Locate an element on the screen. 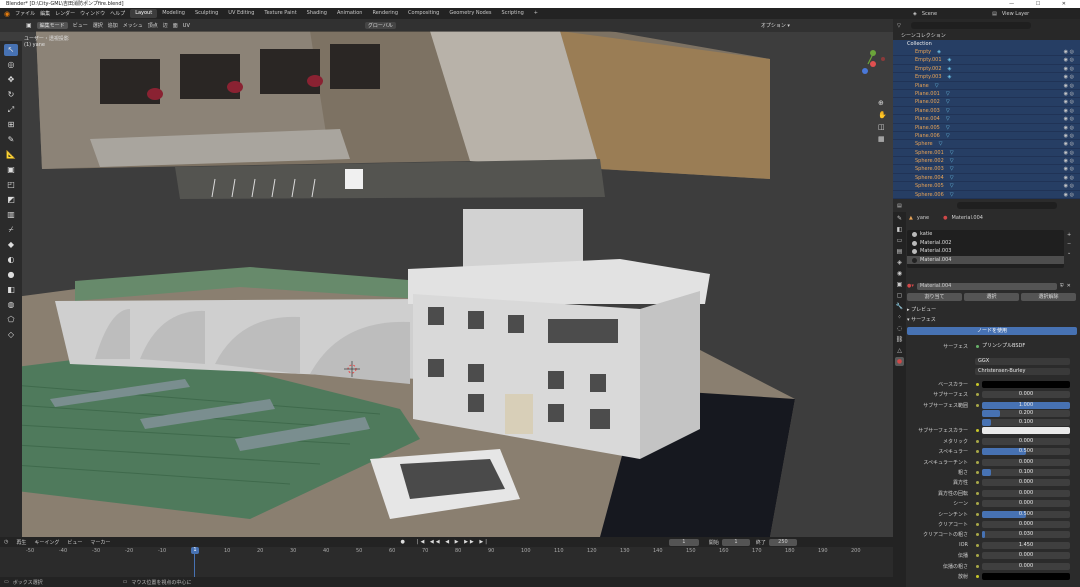 The width and height of the screenshot is (1080, 587). param-field: 0.030 is located at coordinates (1026, 535).